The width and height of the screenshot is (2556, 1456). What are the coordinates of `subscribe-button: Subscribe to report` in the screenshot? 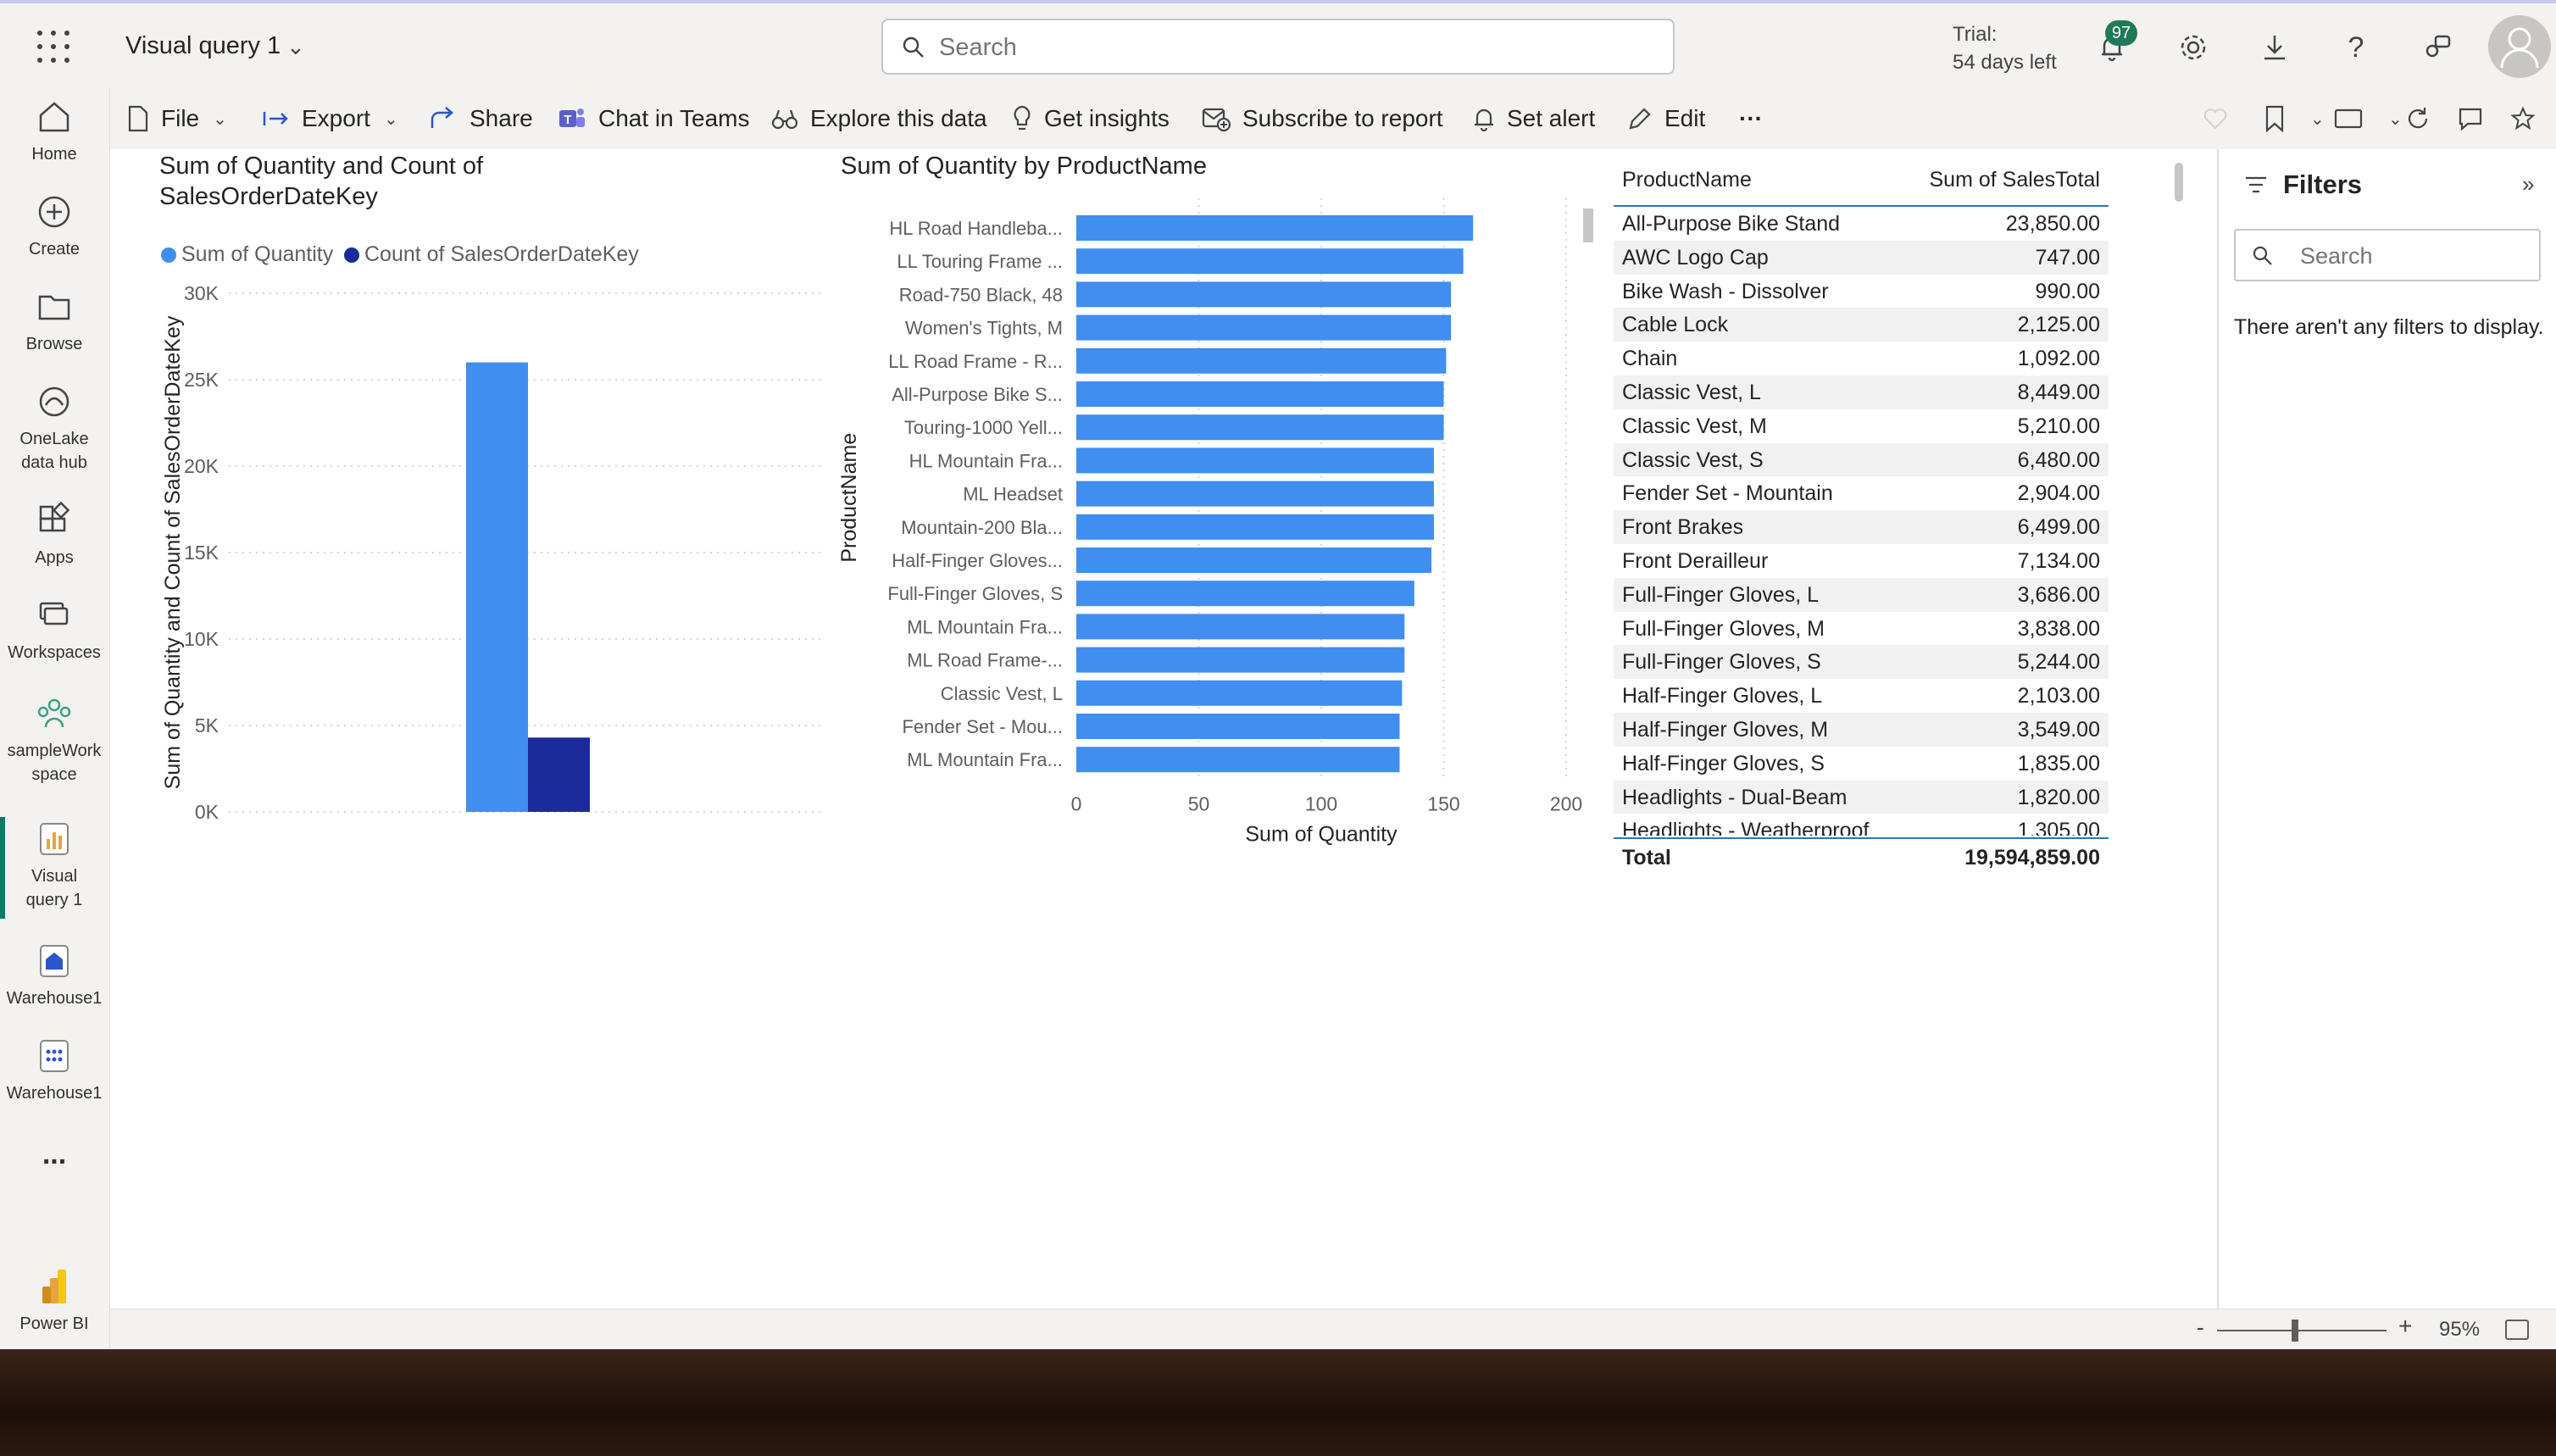 It's located at (1322, 119).